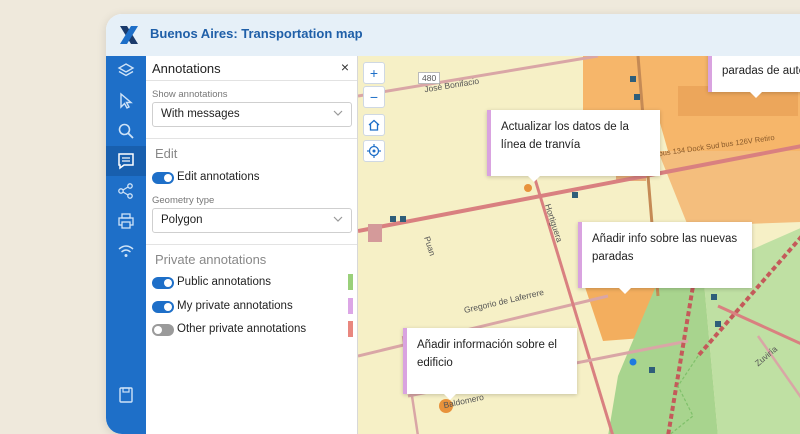 This screenshot has width=800, height=434. I want to click on search-button, so click(126, 131).